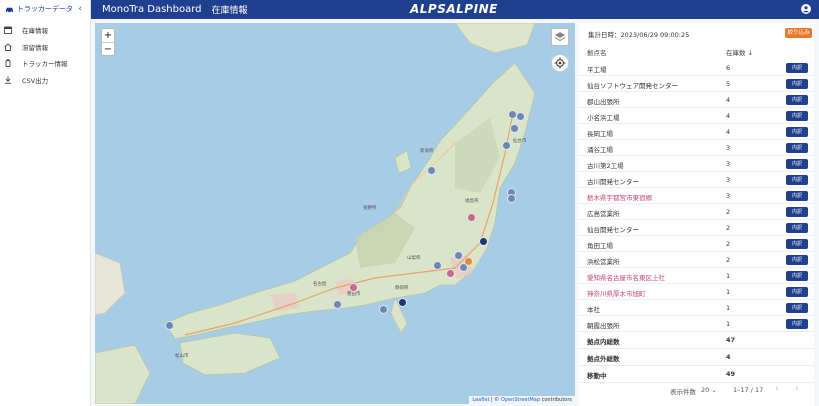  I want to click on map-attribution: Leaflet | © OpenStreetMap contributors, so click(522, 400).